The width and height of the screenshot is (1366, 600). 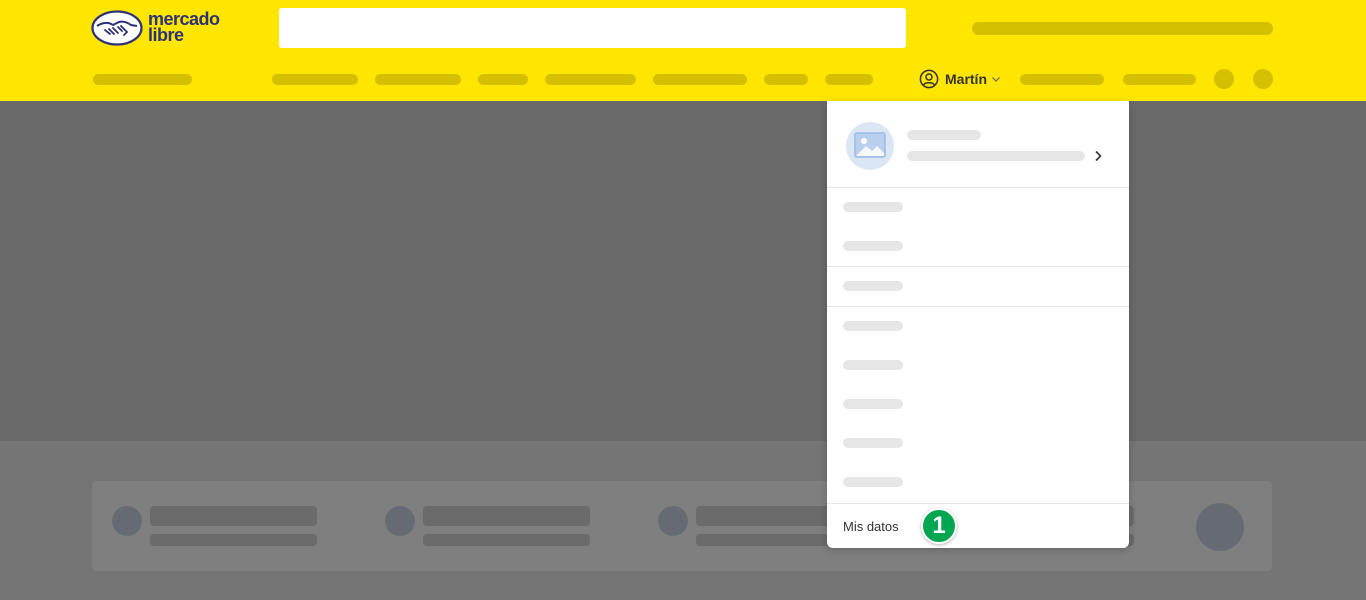 I want to click on image-placeholder-icon, so click(x=870, y=145).